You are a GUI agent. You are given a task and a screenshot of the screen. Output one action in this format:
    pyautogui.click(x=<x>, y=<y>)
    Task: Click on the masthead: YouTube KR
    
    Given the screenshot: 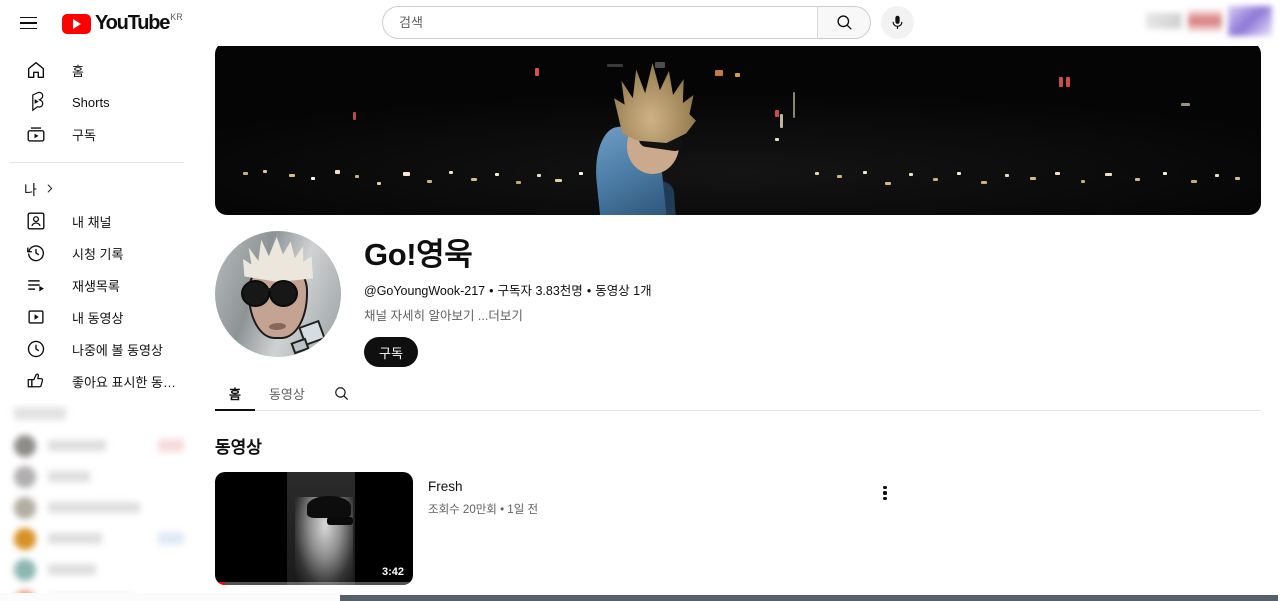 What is the action you would take?
    pyautogui.click(x=640, y=23)
    